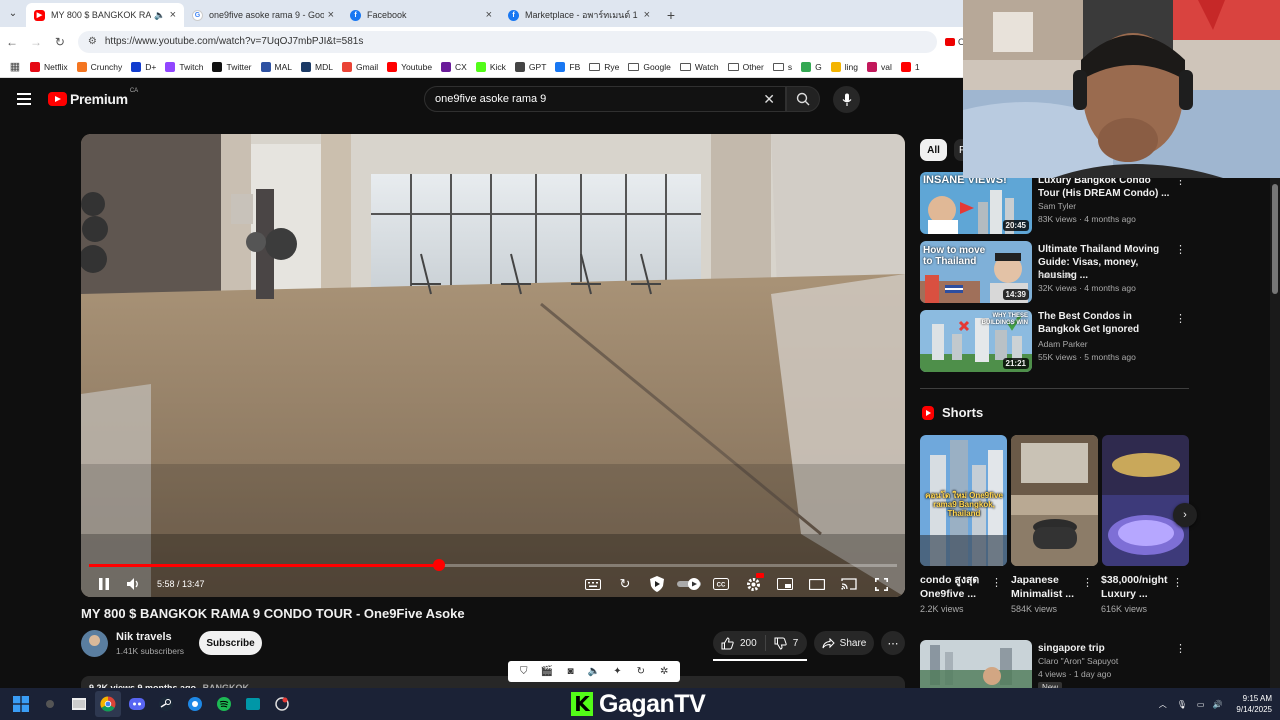 The image size is (1280, 720). I want to click on microphone-tray-icon: 🎙, so click(1182, 704).